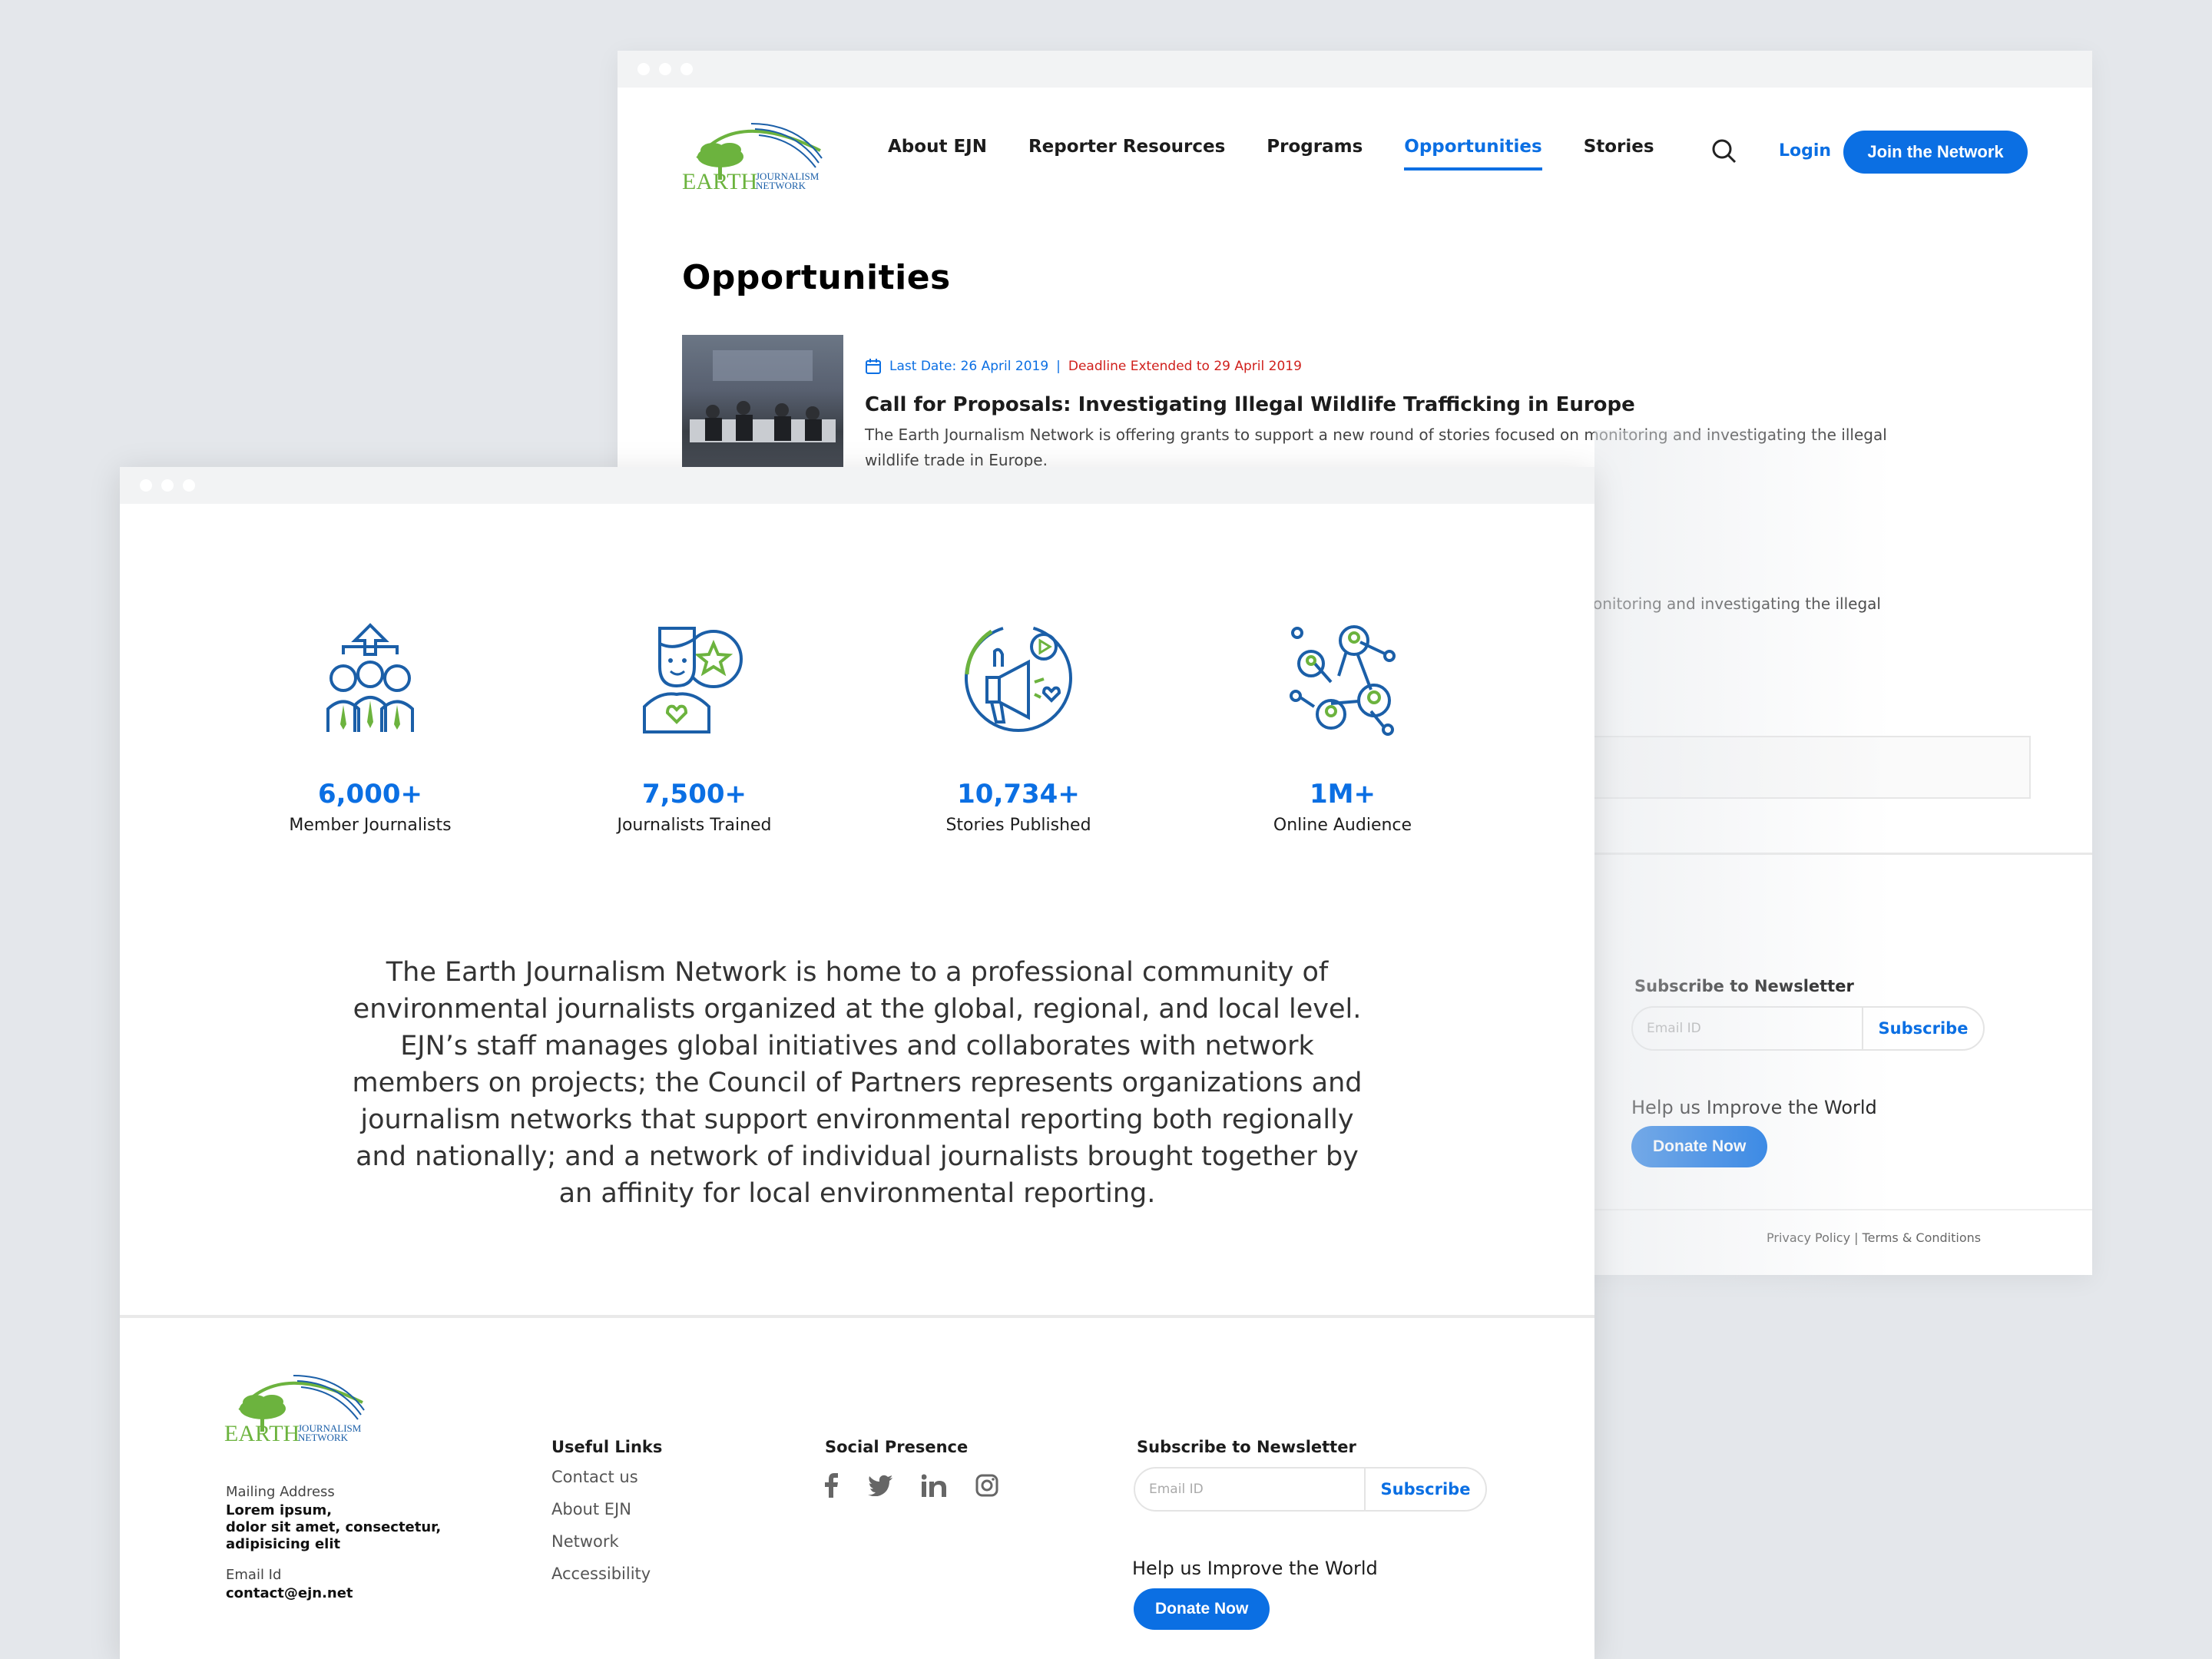 This screenshot has width=2212, height=1659. Describe the element at coordinates (1936, 153) in the screenshot. I see `join-network-button: Join the Network` at that location.